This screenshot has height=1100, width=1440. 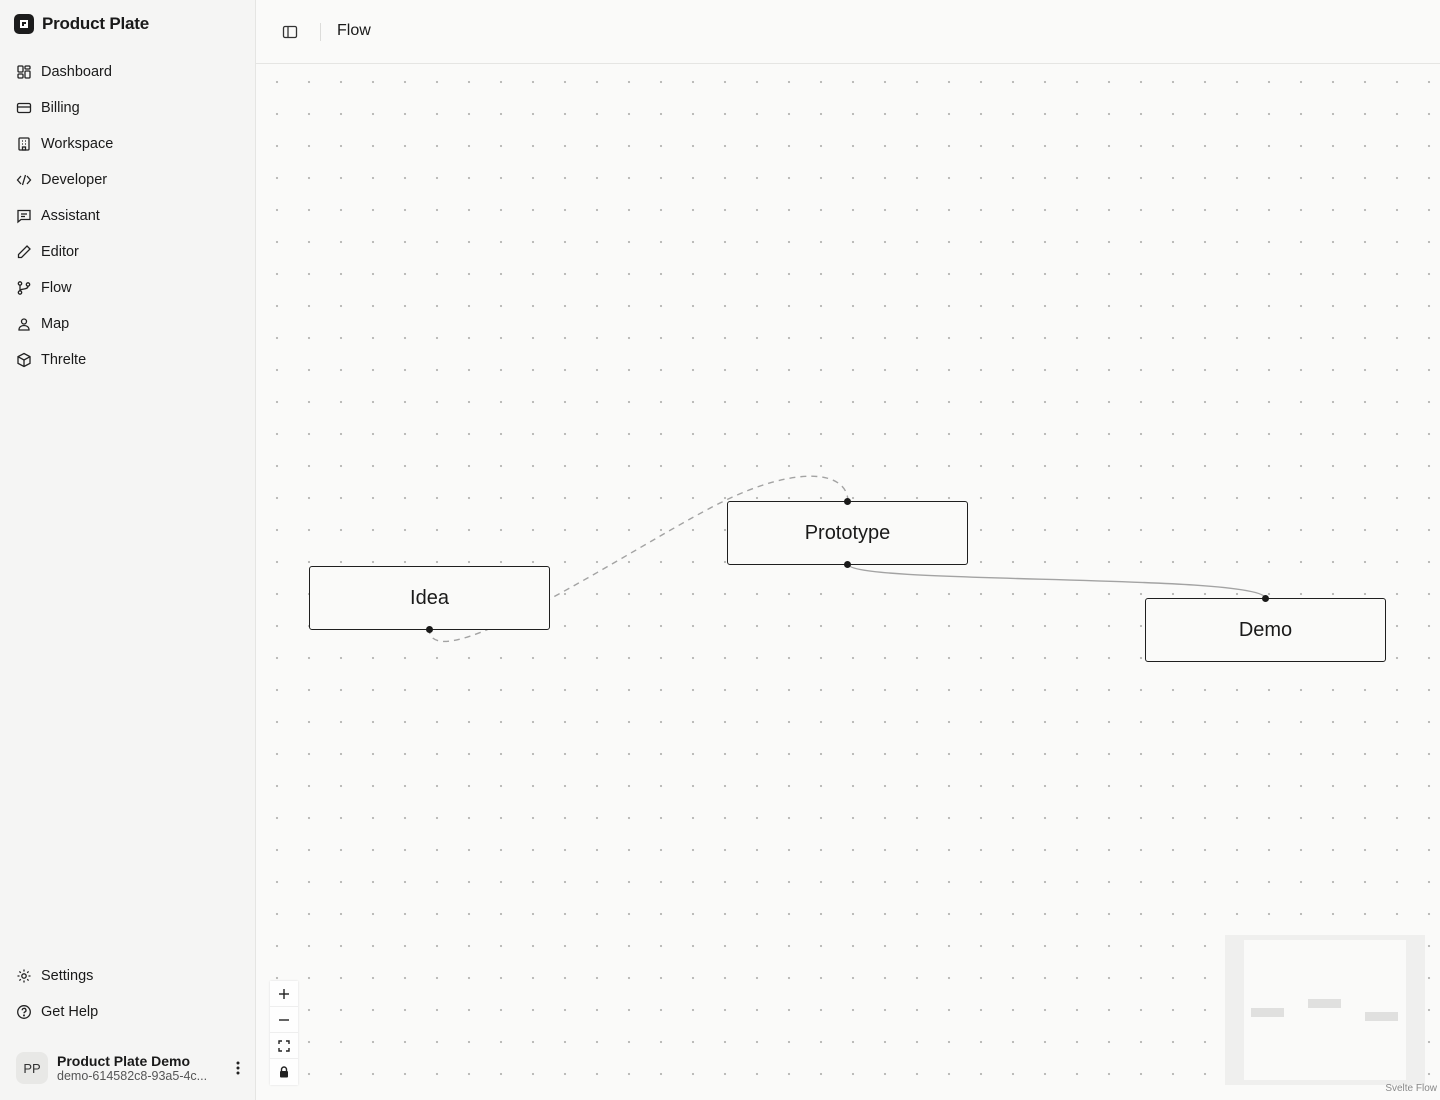 I want to click on box-icon, so click(x=24, y=360).